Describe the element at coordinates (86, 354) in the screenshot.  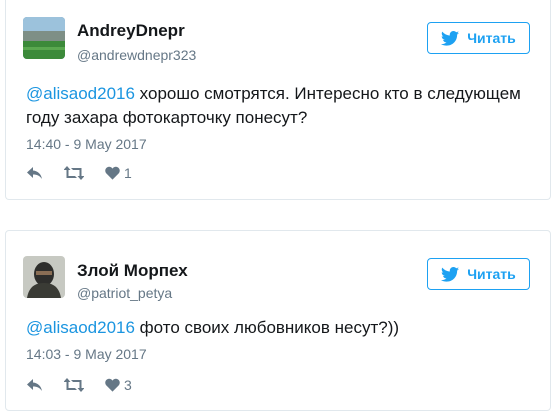
I see `tweet-timestamp: 14:03 - 9 May 2017` at that location.